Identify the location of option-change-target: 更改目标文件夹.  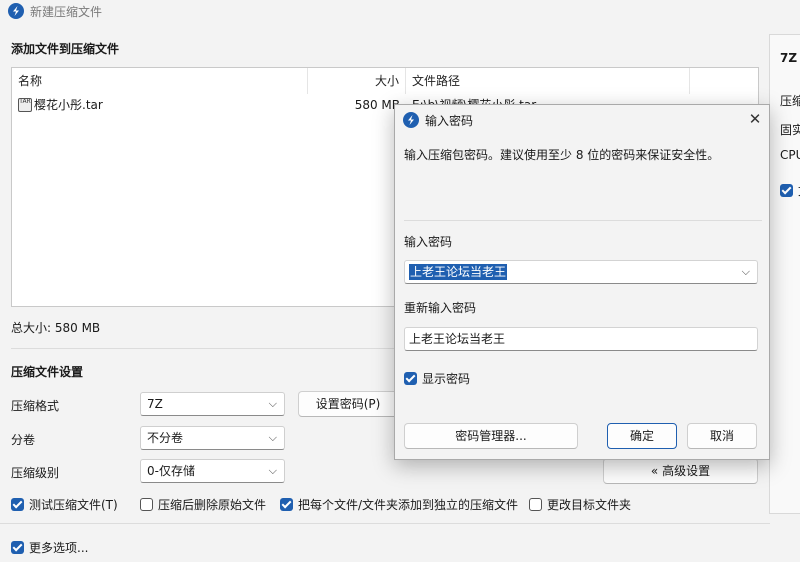
(580, 504).